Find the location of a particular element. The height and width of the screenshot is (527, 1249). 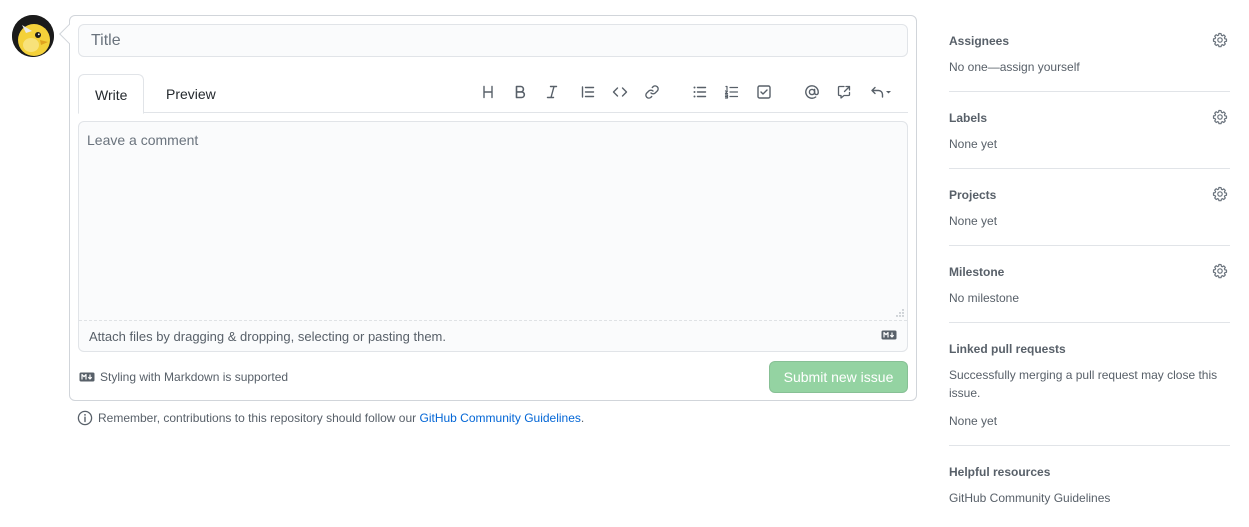

heading-button is located at coordinates (488, 92).